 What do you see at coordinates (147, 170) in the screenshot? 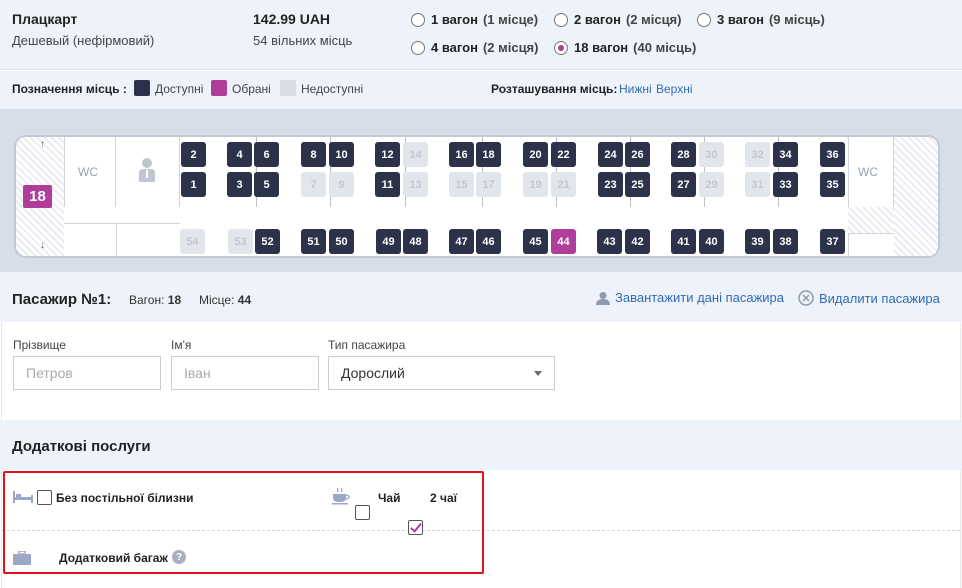
I see `conductor-icon` at bounding box center [147, 170].